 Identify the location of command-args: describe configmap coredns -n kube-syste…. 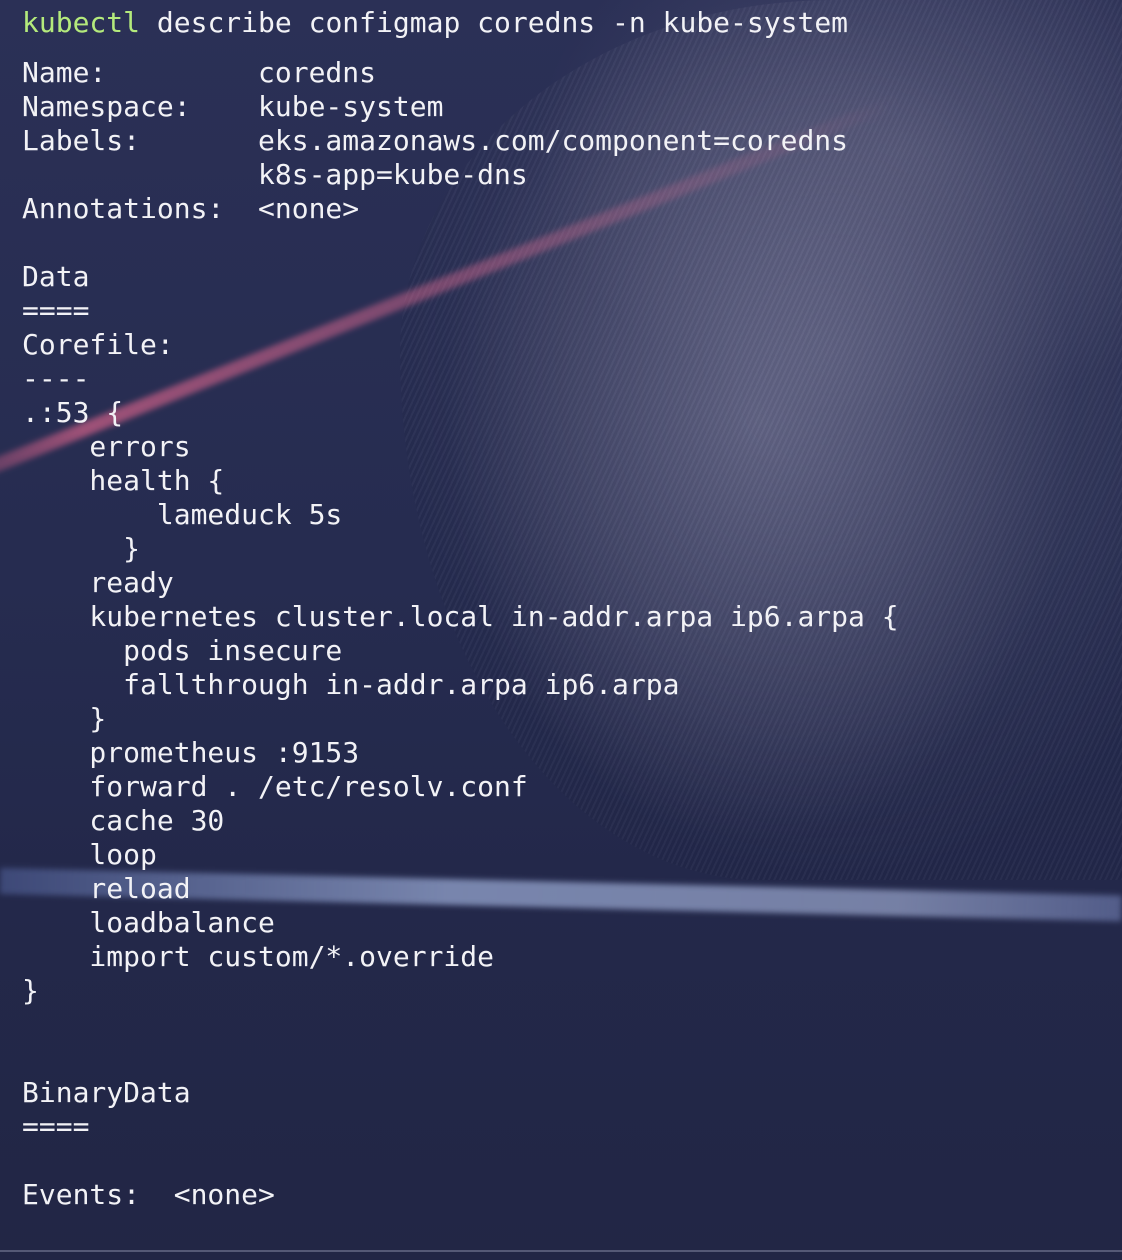
(502, 22).